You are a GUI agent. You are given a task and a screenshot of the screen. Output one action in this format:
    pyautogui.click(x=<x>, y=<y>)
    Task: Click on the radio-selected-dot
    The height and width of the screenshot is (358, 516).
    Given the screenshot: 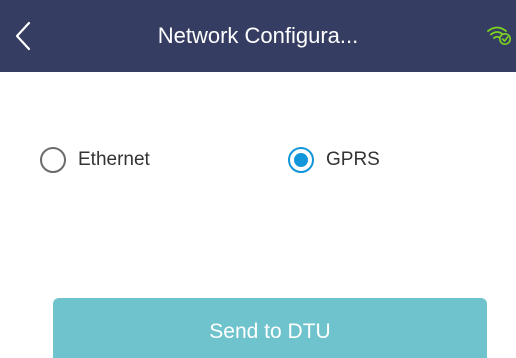 What is the action you would take?
    pyautogui.click(x=301, y=160)
    